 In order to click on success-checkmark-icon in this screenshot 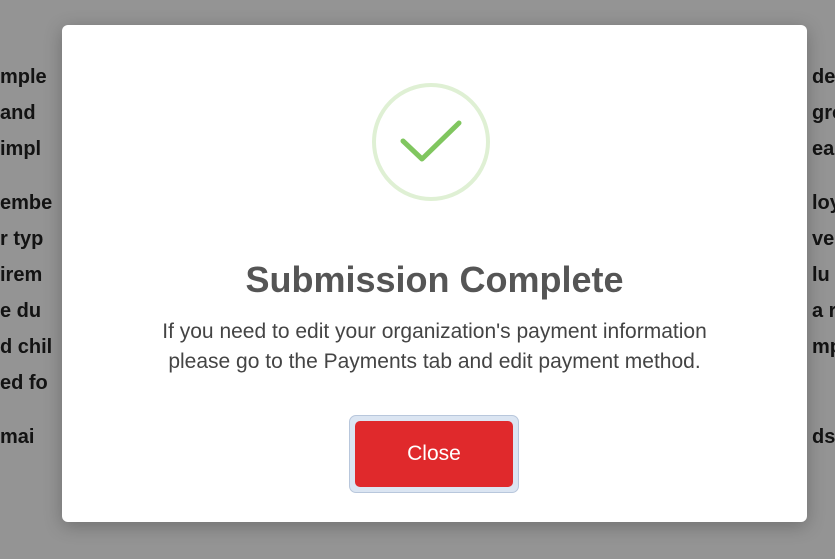, I will do `click(431, 142)`.